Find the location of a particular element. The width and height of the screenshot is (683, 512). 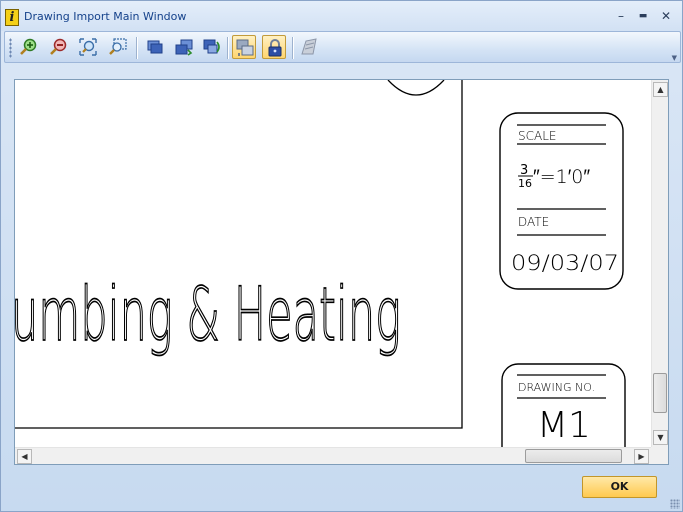

layer-forward-button is located at coordinates (184, 47).